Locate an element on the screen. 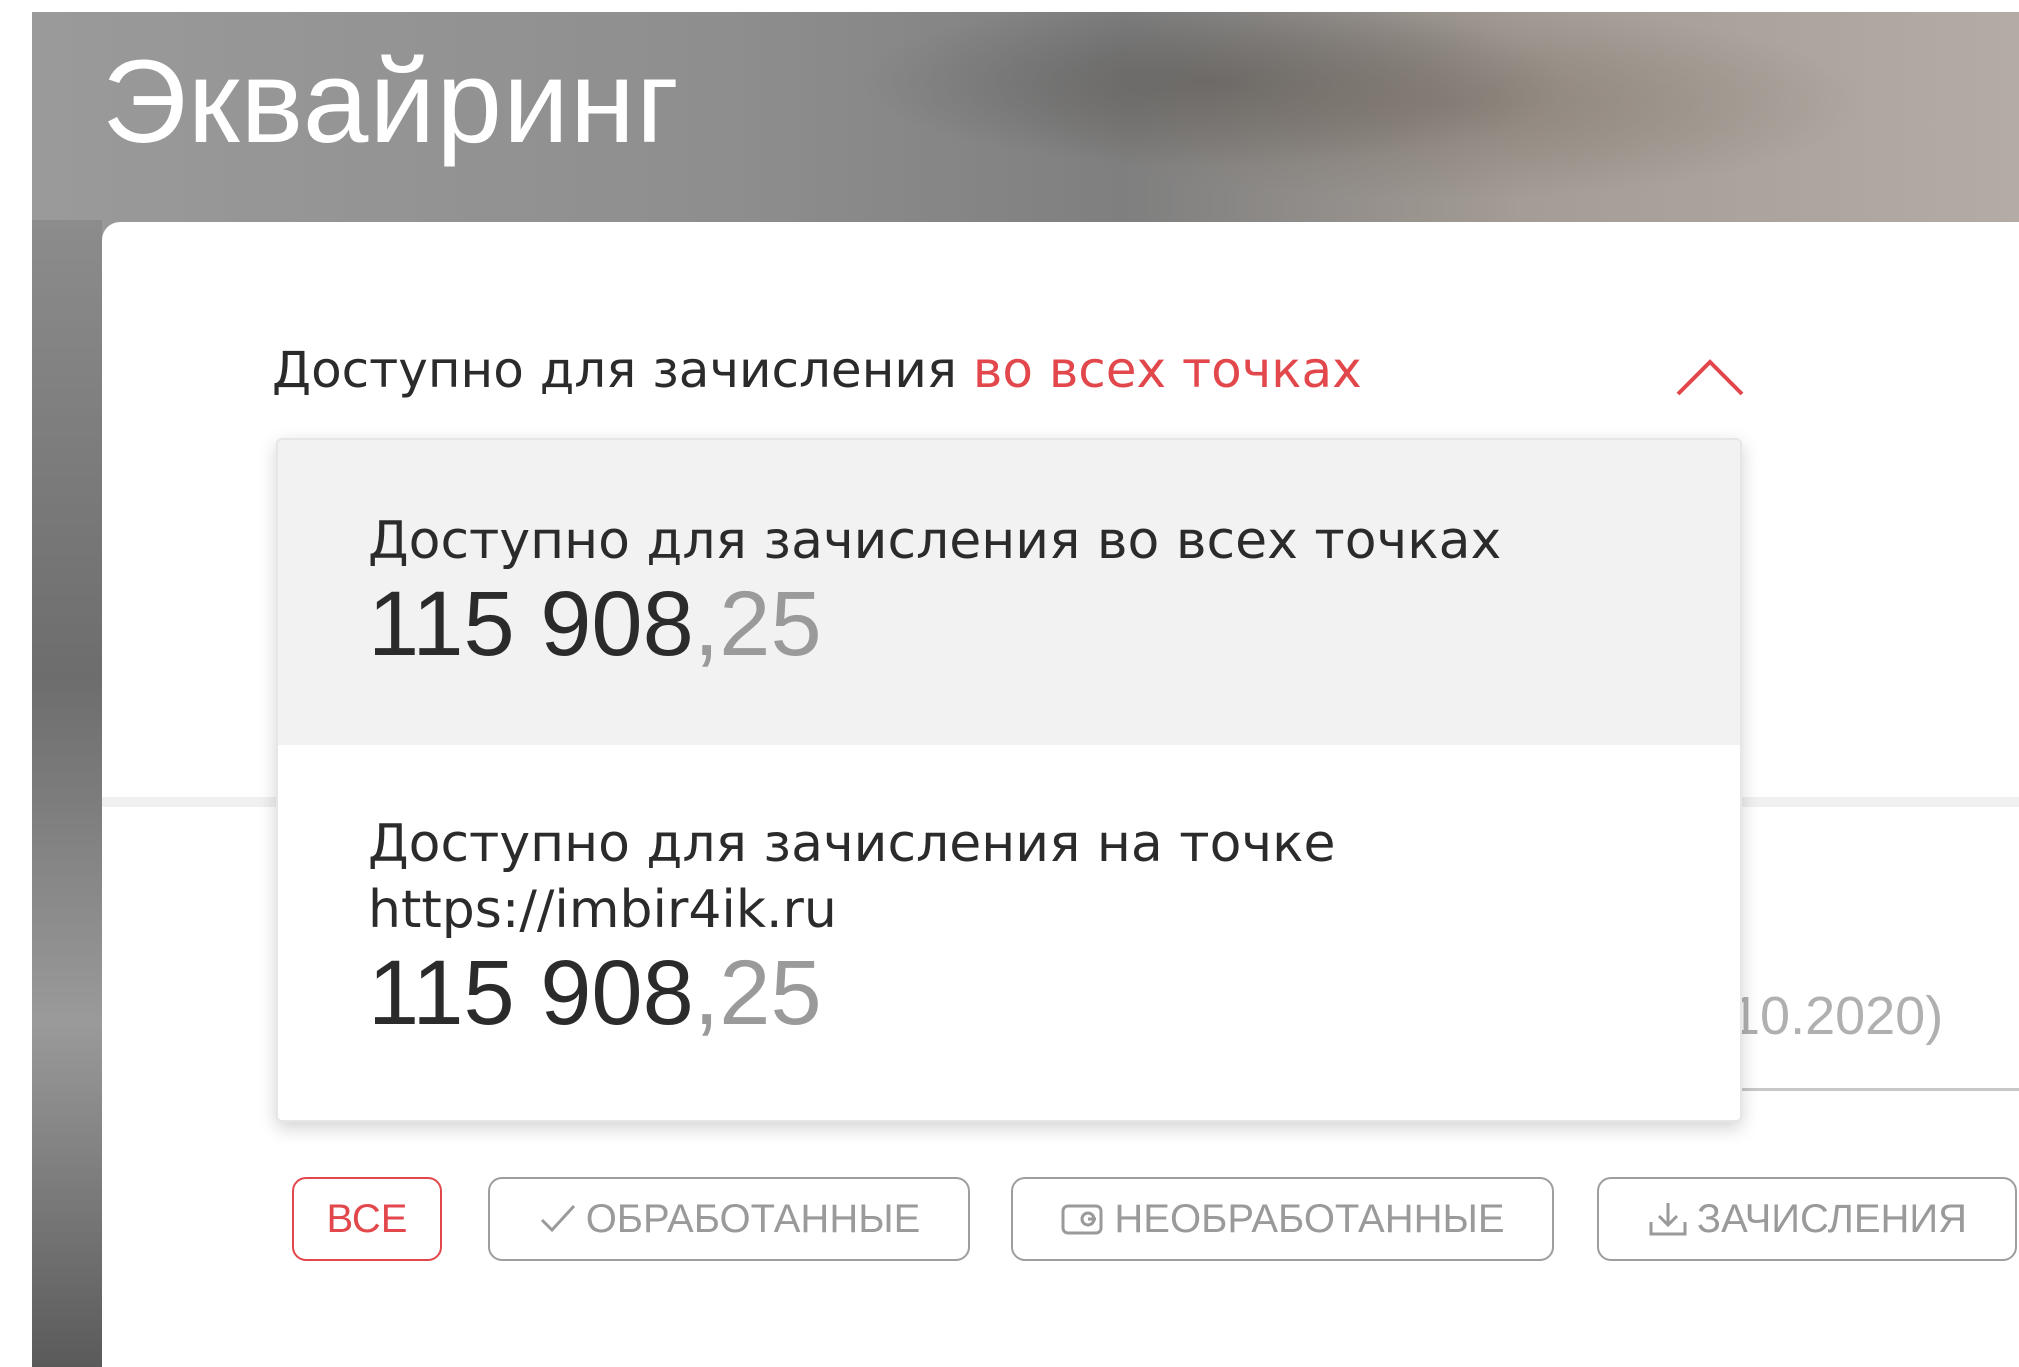 This screenshot has height=1367, width=2019. wallet-icon is located at coordinates (1082, 1219).